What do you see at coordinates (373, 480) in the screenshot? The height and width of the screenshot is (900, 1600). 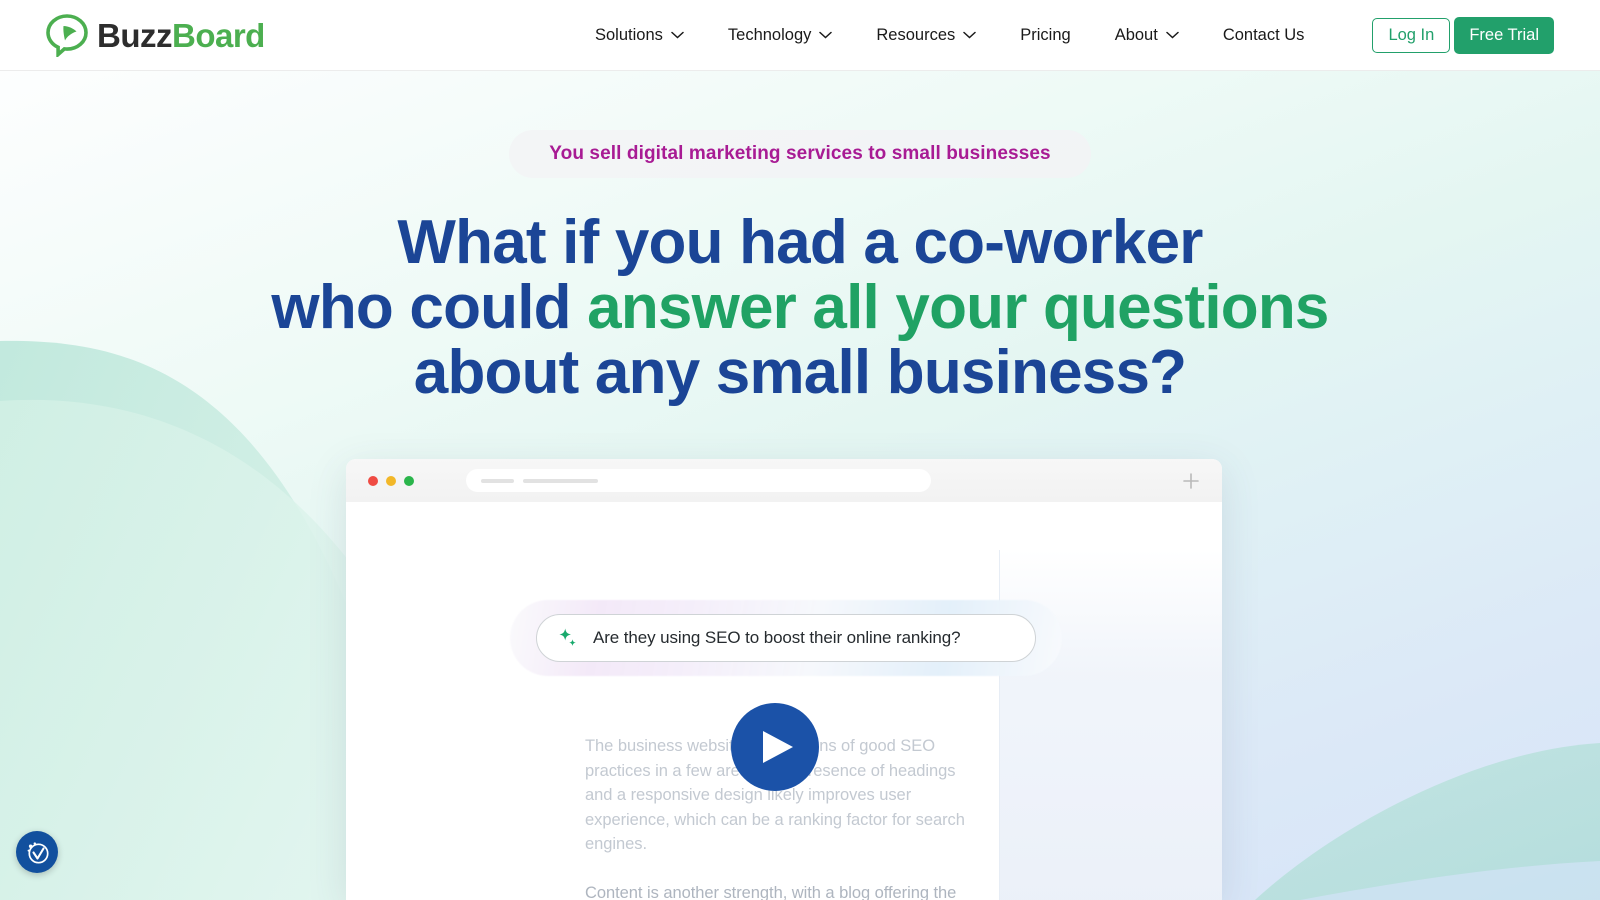 I see `close-window-dot` at bounding box center [373, 480].